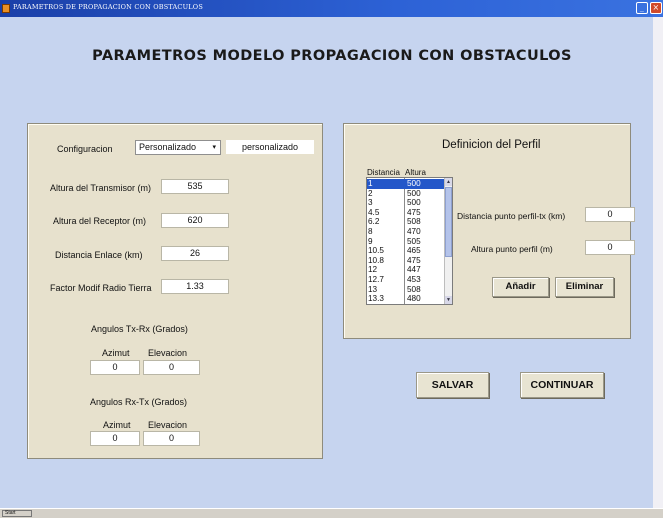 This screenshot has width=663, height=518. Describe the element at coordinates (658, 262) in the screenshot. I see `window-right-frame` at that location.